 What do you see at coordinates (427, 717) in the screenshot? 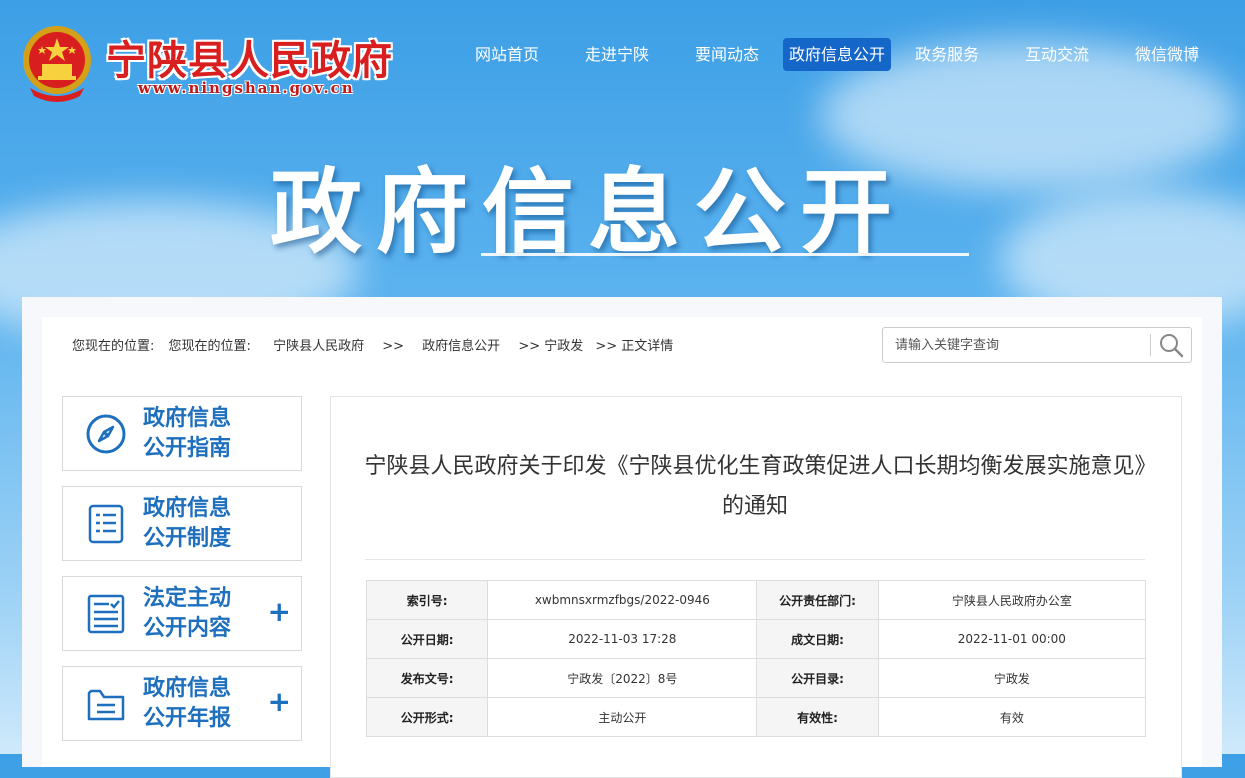
I see `meta-key: 公开形式:` at bounding box center [427, 717].